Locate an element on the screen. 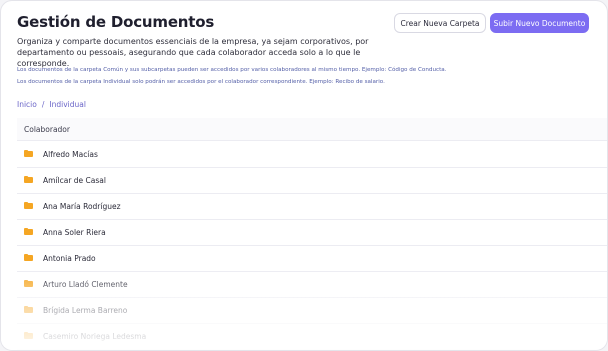 Image resolution: width=608 pixels, height=351 pixels. table-row: Amílcar de Casal is located at coordinates (312, 180).